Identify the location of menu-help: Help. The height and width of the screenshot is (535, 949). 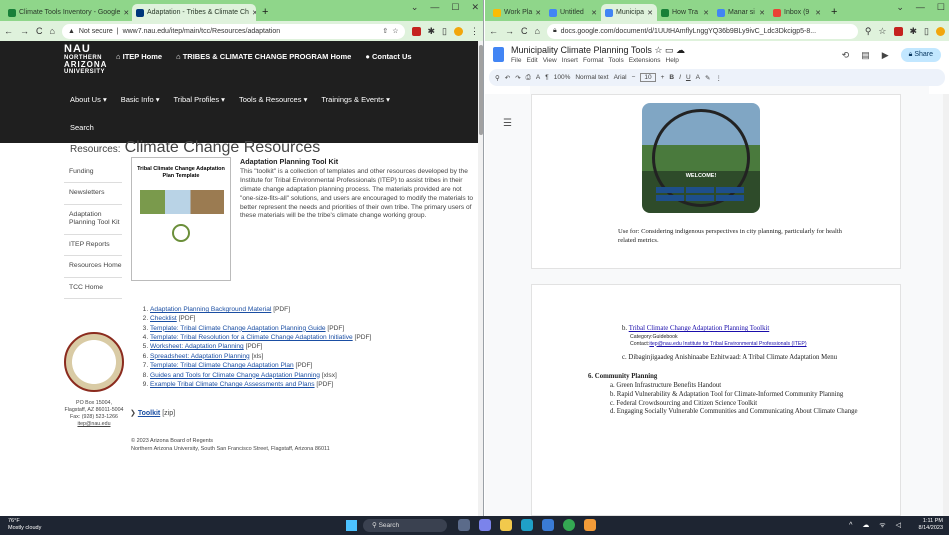
(672, 60).